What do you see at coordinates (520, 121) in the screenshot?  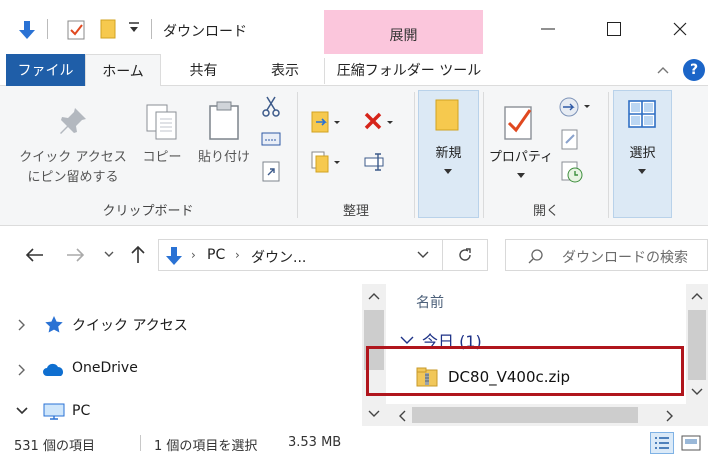 I see `properties-check-big-icon` at bounding box center [520, 121].